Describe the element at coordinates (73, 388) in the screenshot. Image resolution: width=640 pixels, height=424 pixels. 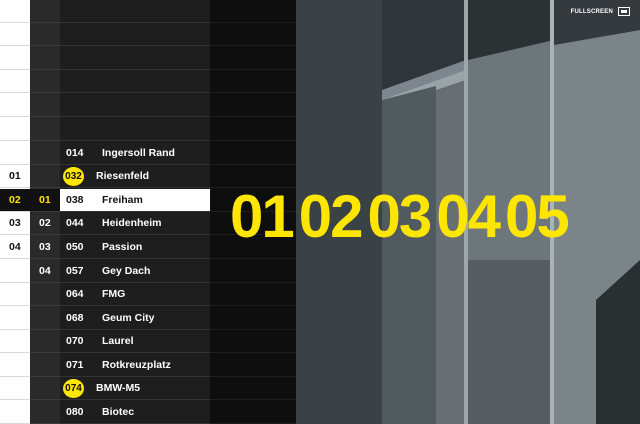
I see `project-number-badge: 074` at that location.